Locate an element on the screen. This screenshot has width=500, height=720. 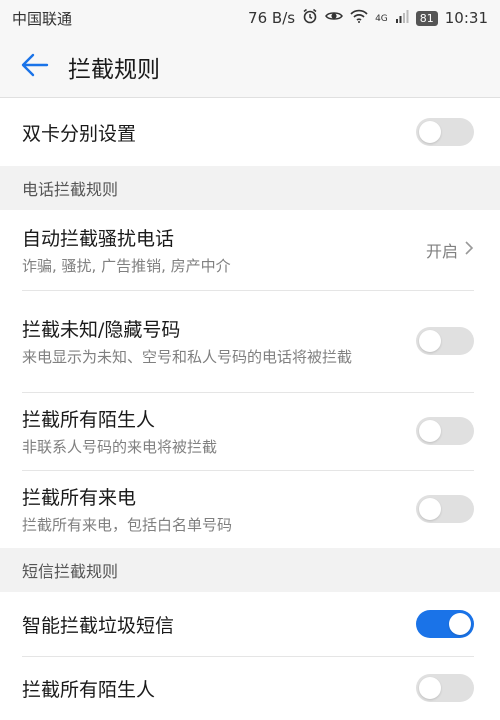
sms-section-label: 短信拦截规则 is located at coordinates (250, 570).